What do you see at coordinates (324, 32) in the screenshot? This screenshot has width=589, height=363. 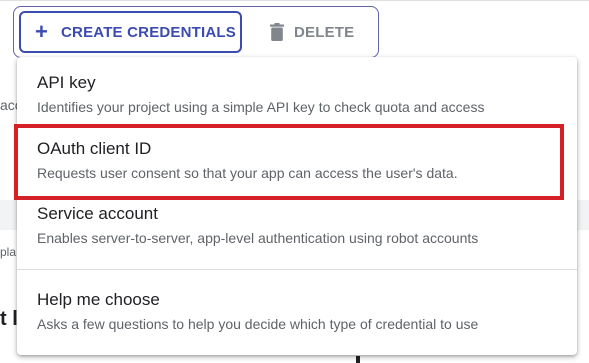 I see `delete-label: DELETE` at bounding box center [324, 32].